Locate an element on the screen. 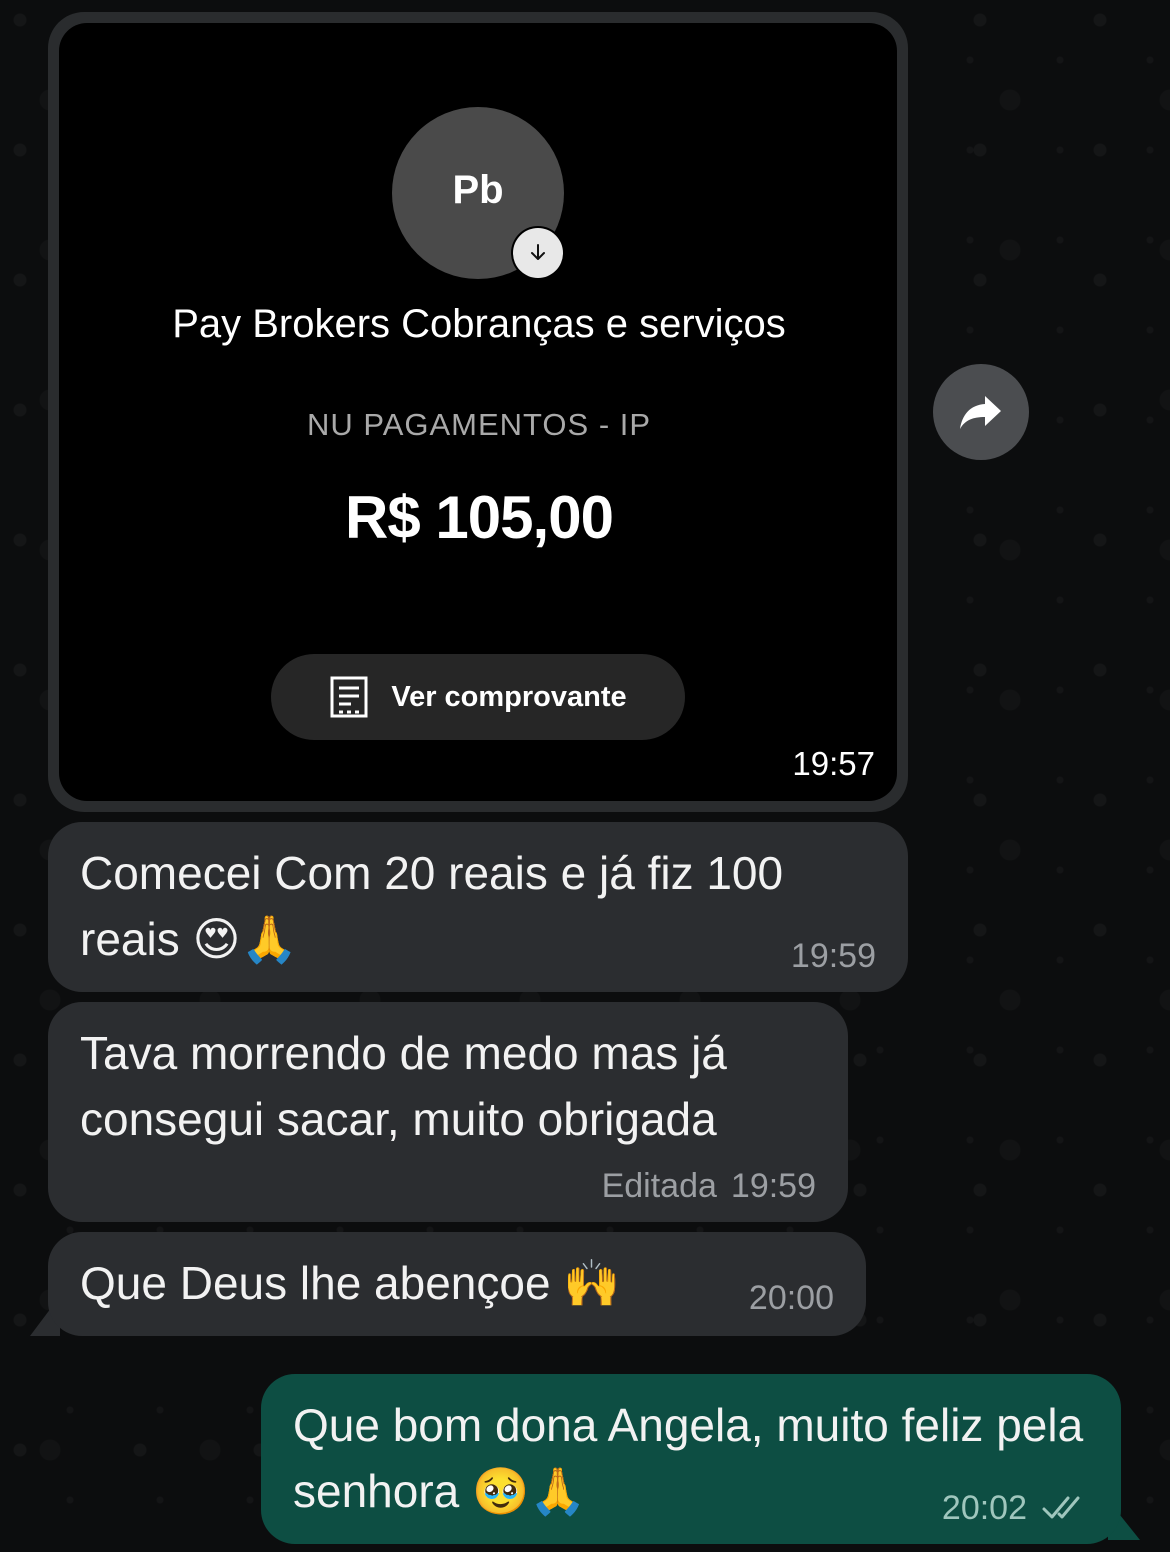 The width and height of the screenshot is (1170, 1552). message-emojis: 😍🙏 is located at coordinates (245, 939).